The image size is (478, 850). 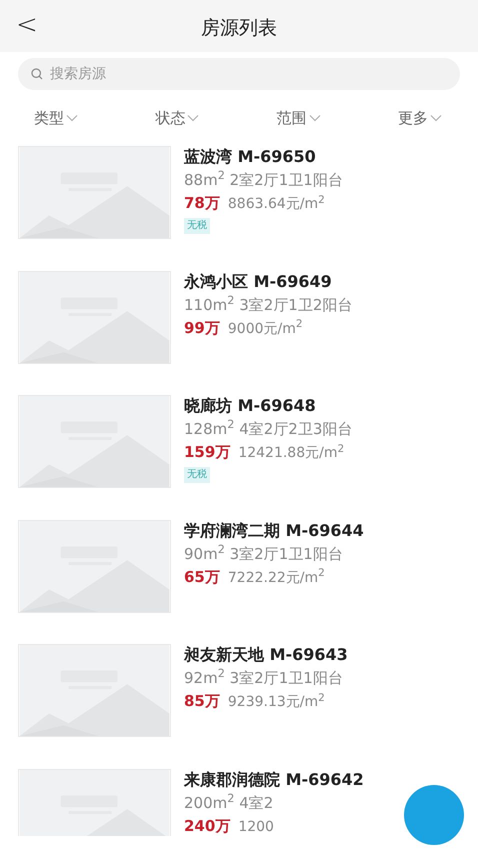 What do you see at coordinates (274, 779) in the screenshot?
I see `listing-title: 来康郡润德院 M-69642` at bounding box center [274, 779].